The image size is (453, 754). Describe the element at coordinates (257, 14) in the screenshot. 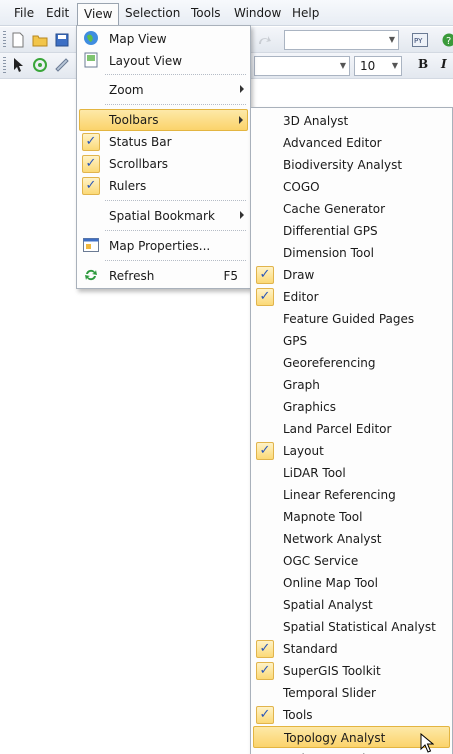

I see `menu-window: Window` at that location.